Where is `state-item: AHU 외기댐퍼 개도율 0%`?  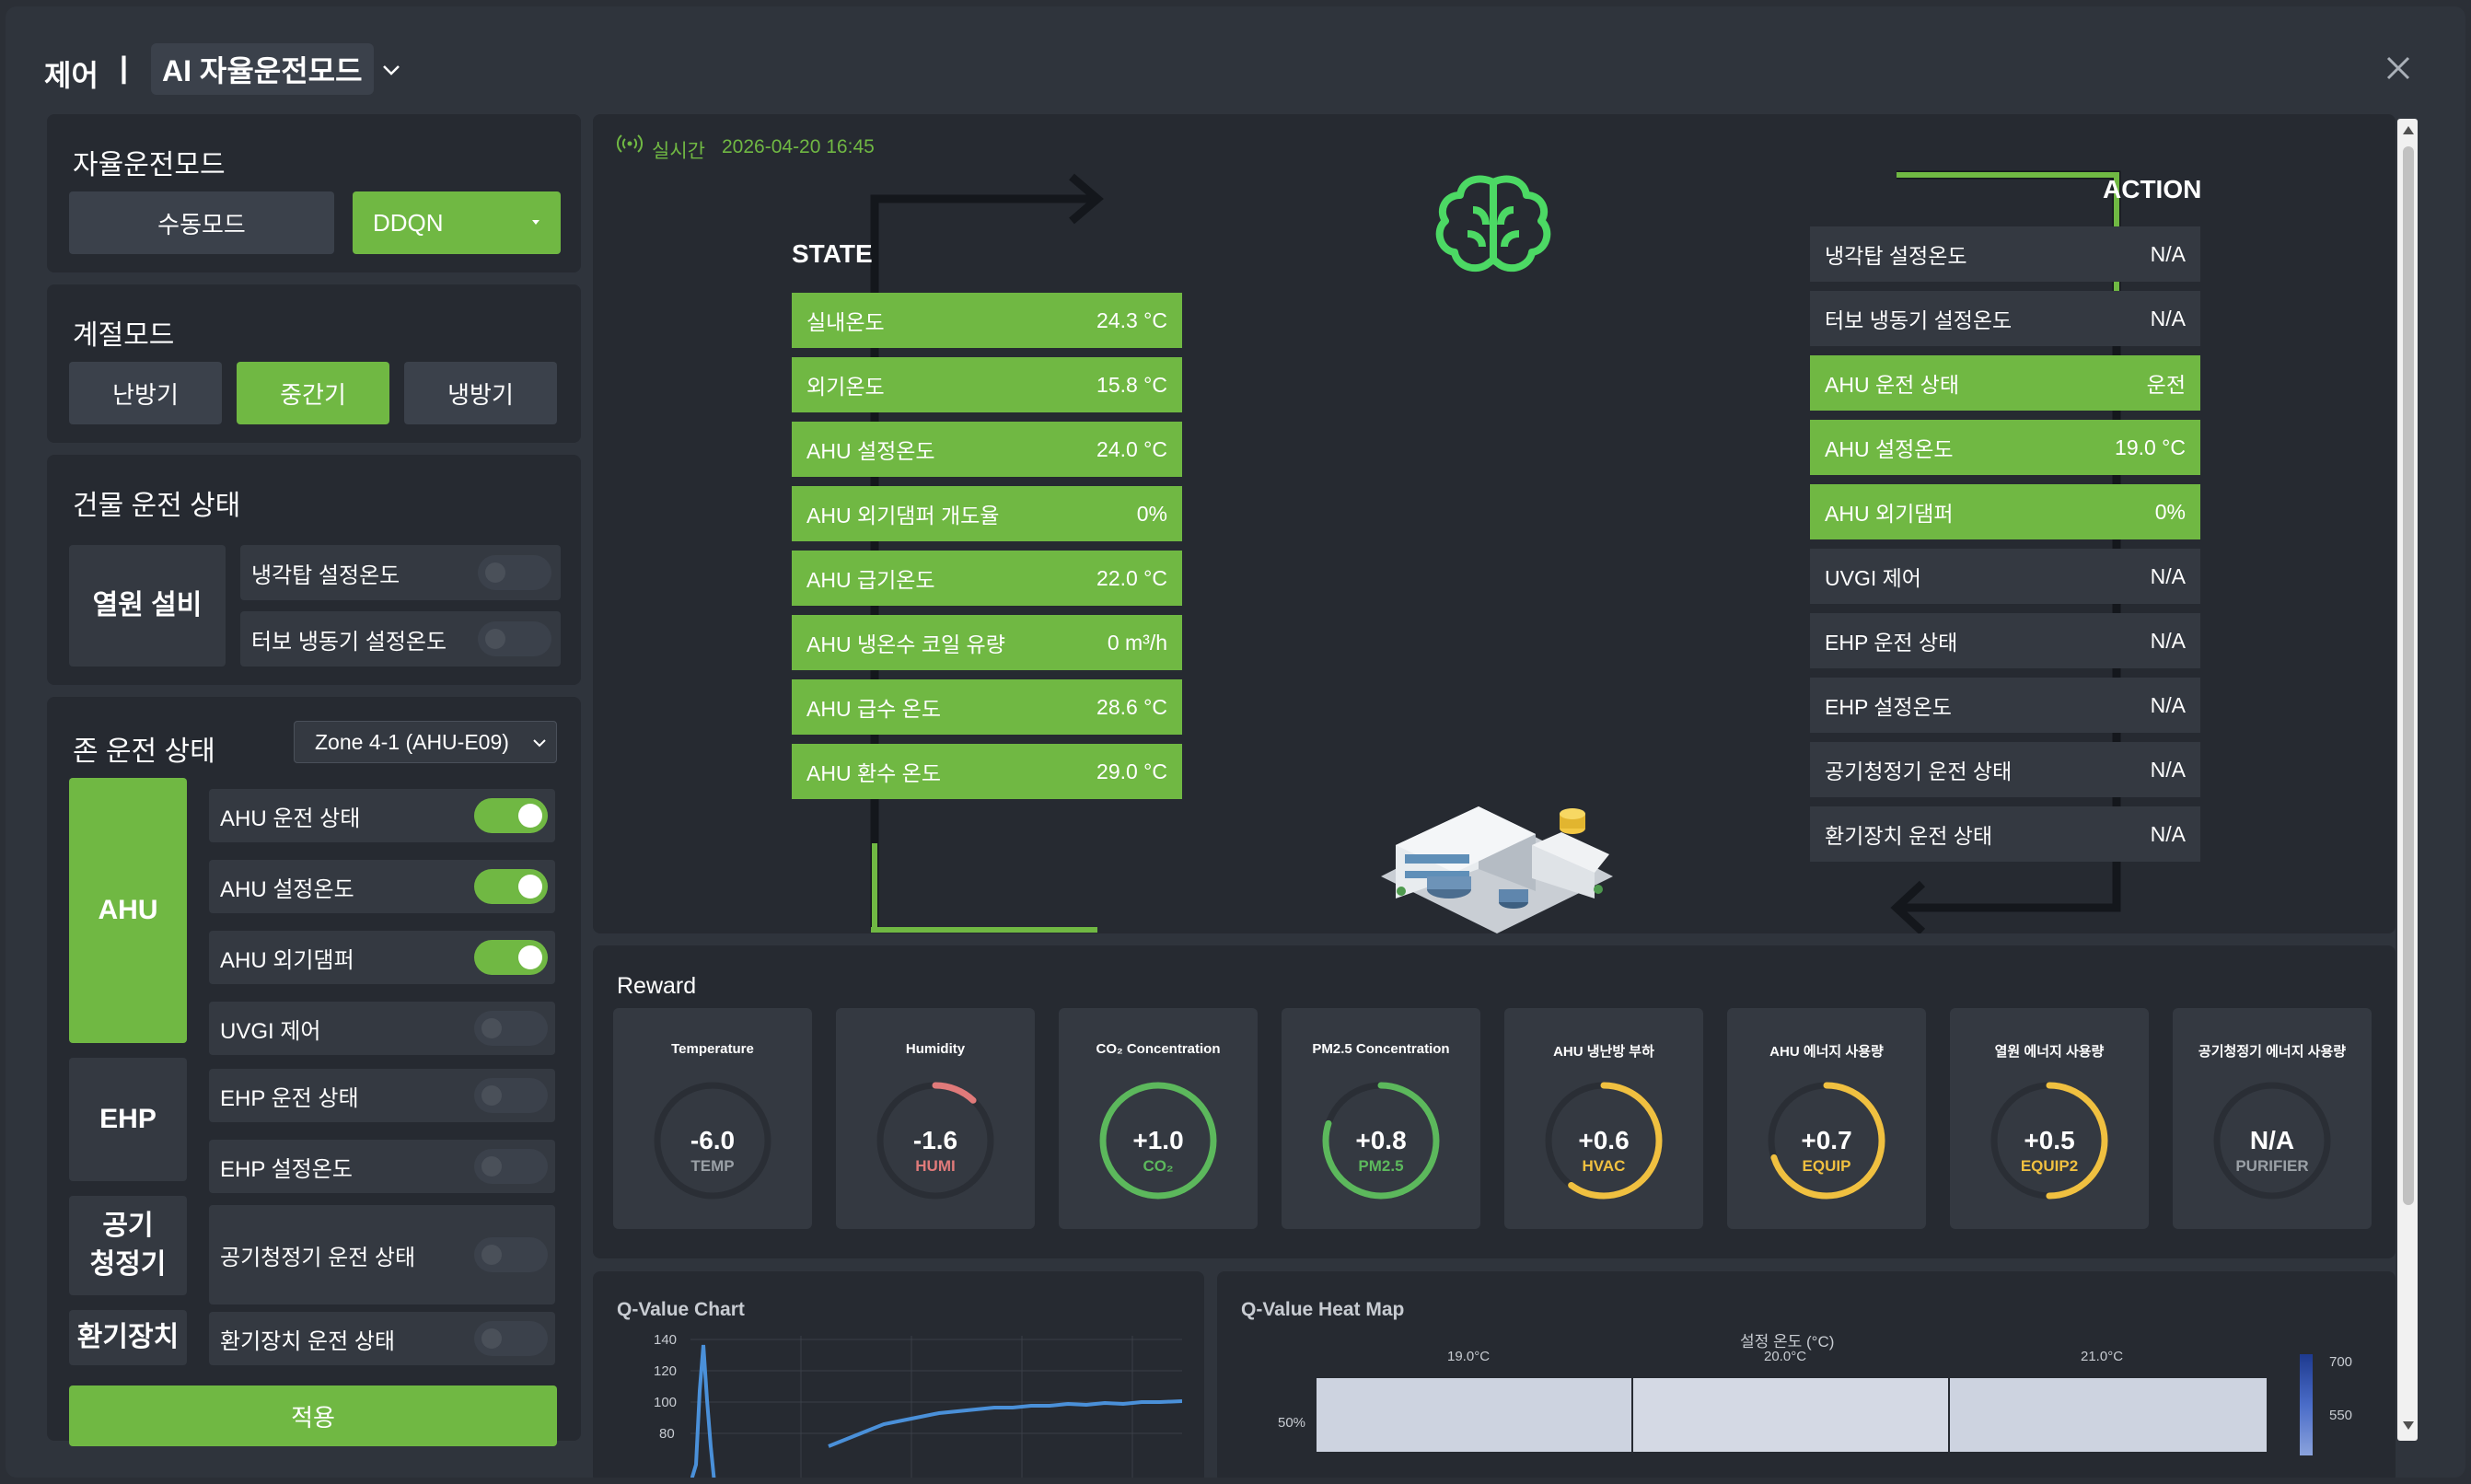
state-item: AHU 외기댐퍼 개도율 0% is located at coordinates (987, 513).